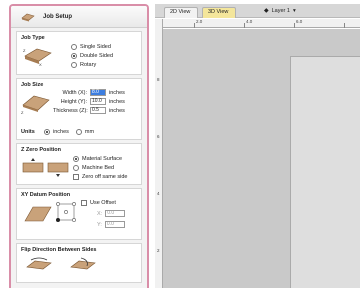 The image size is (360, 288). I want to click on material-surface-option: Material Surface, so click(100, 158).